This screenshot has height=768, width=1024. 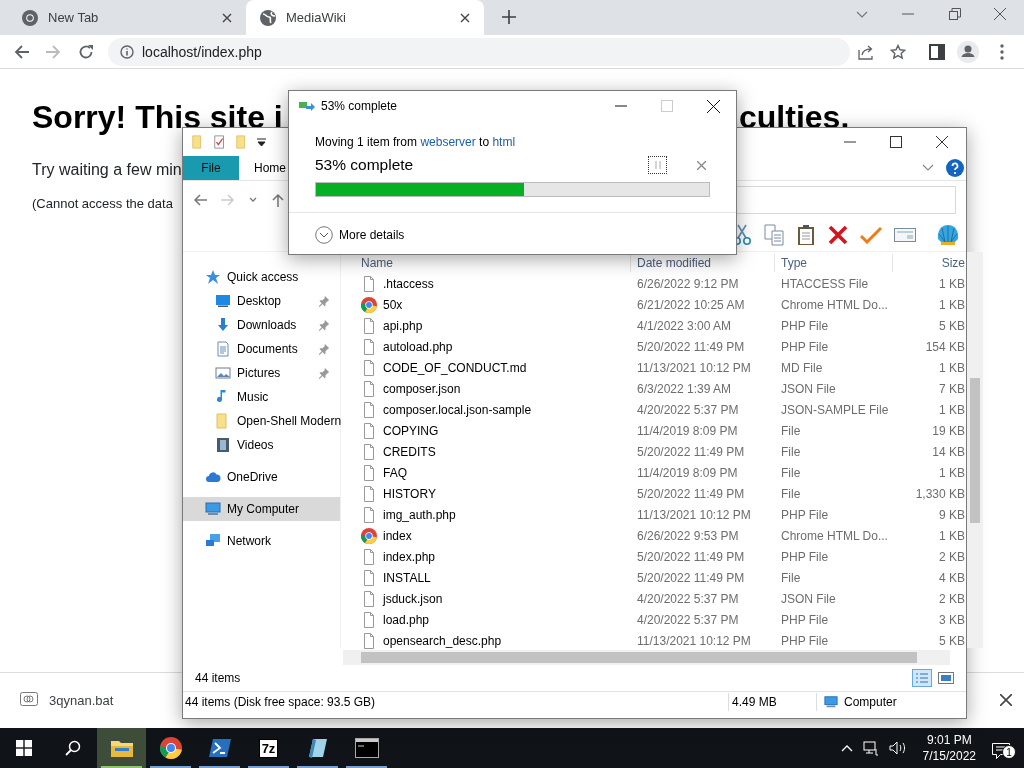 What do you see at coordinates (419, 514) in the screenshot?
I see `file-name: img_auth.php` at bounding box center [419, 514].